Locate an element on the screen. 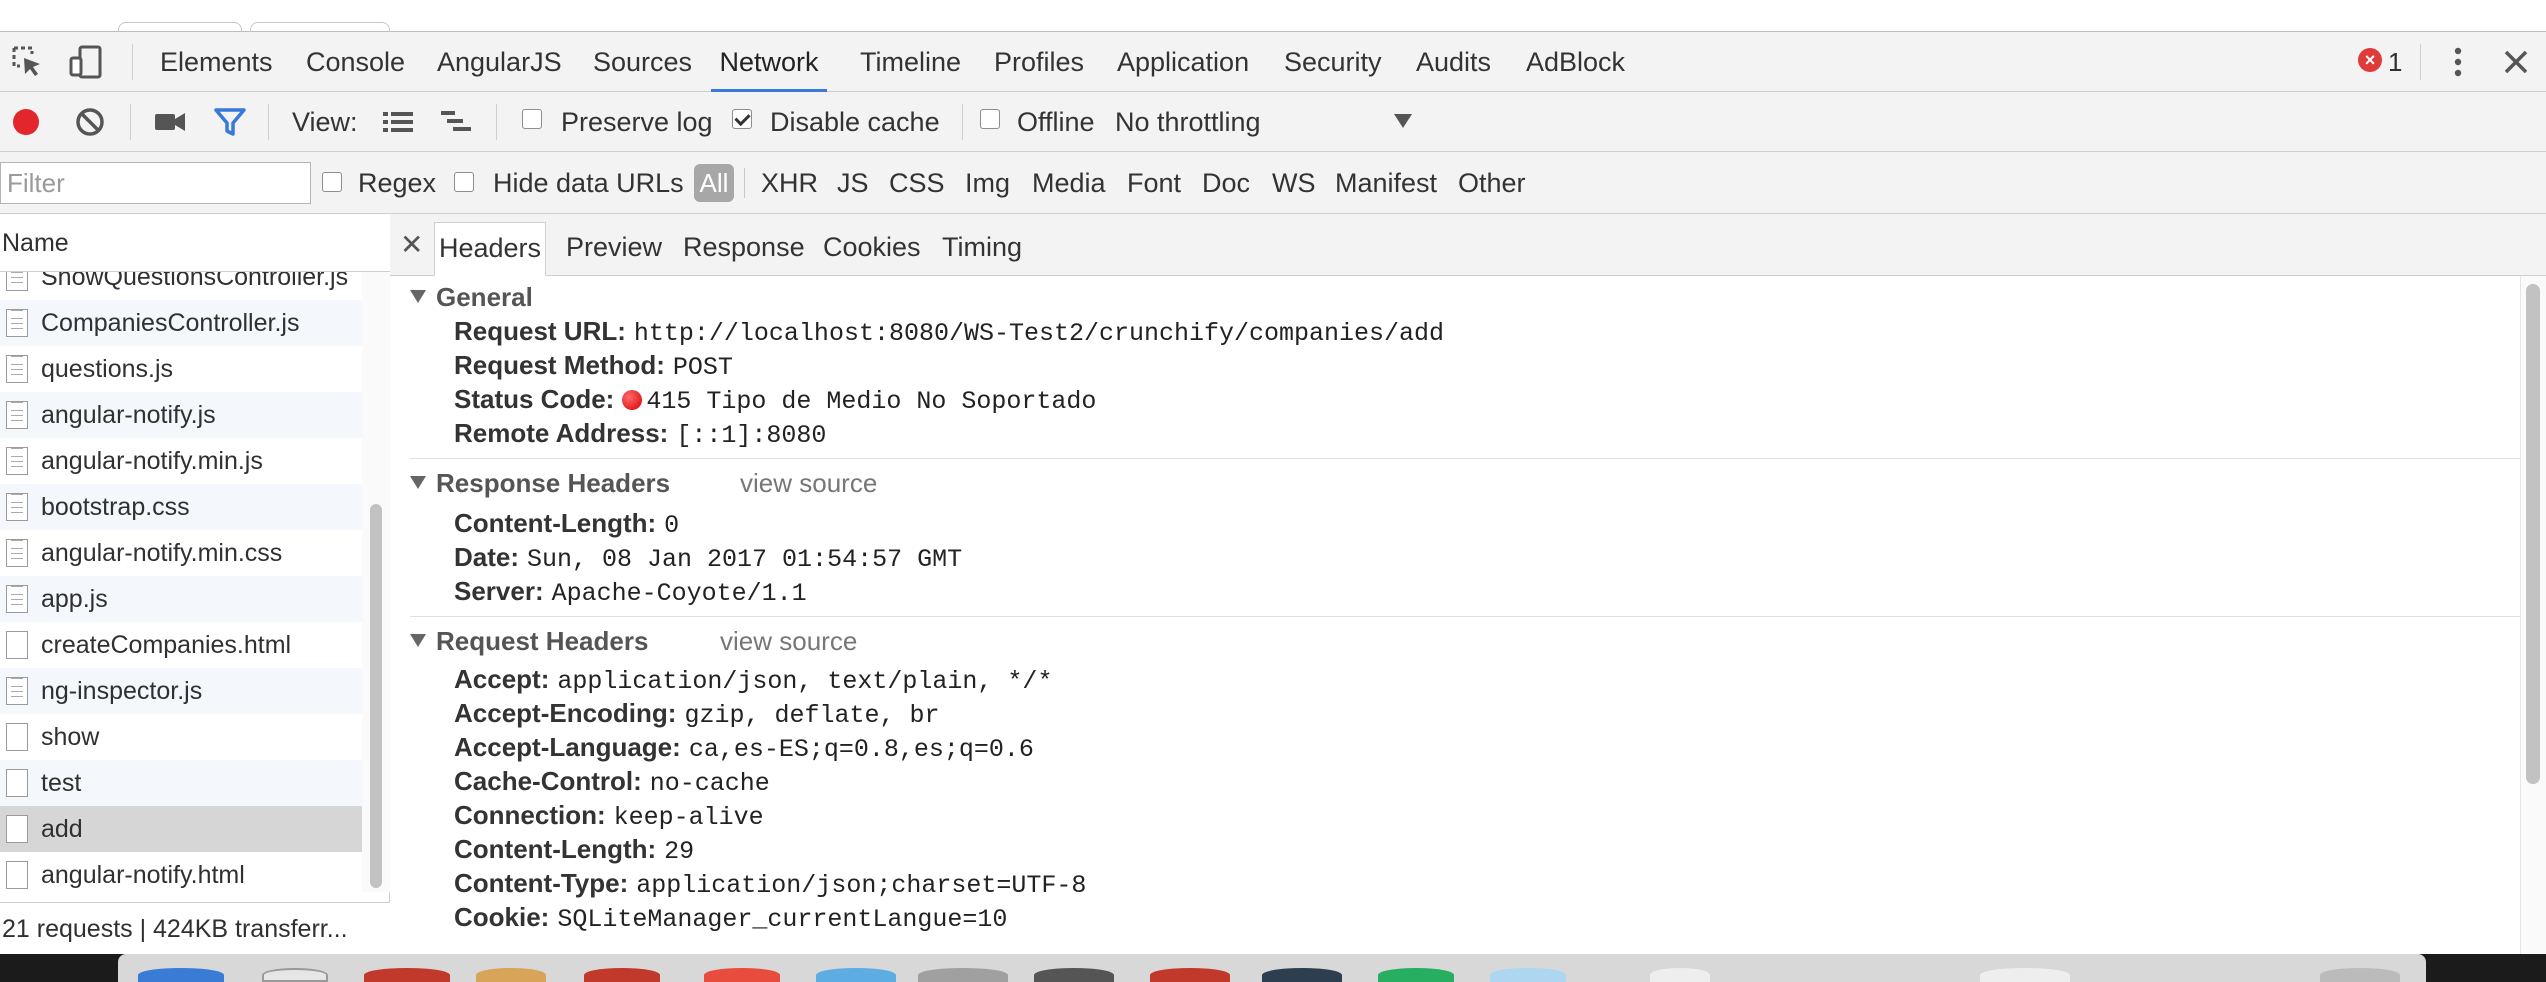 The width and height of the screenshot is (2546, 982). inspect-icon is located at coordinates (28, 62).